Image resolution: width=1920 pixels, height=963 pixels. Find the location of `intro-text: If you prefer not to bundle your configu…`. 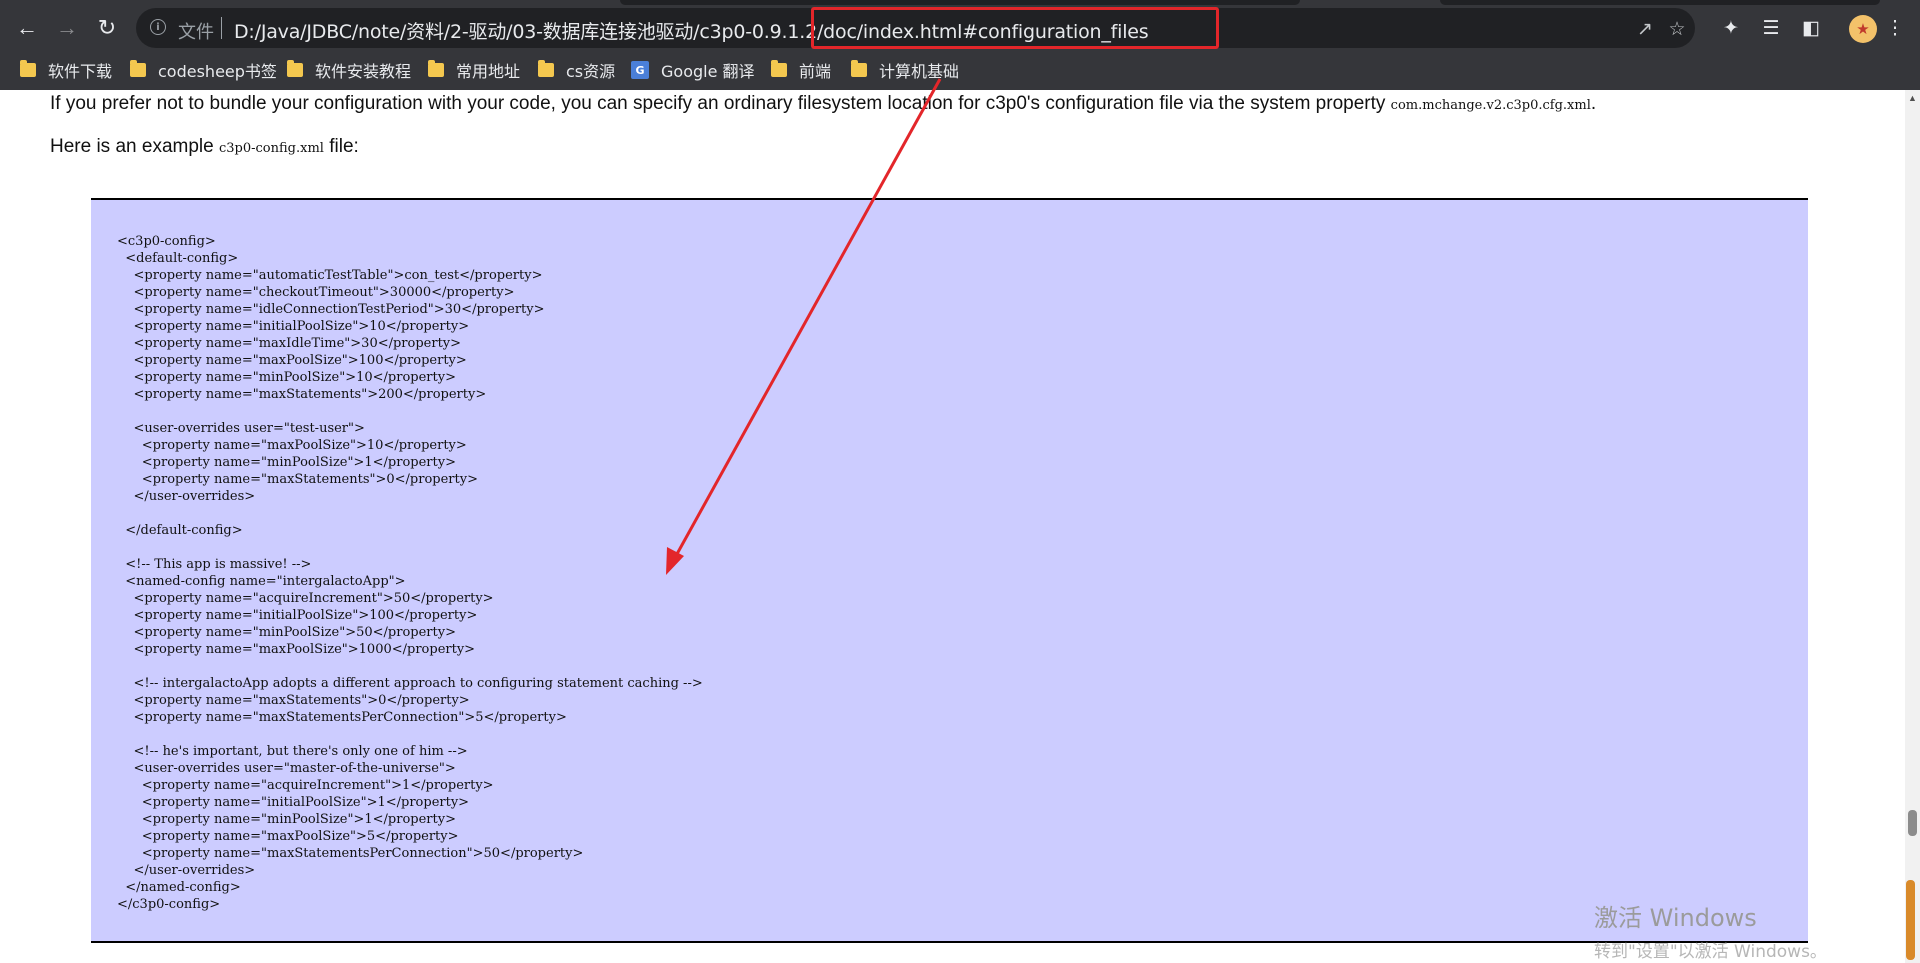

intro-text: If you prefer not to bundle your configu… is located at coordinates (720, 103).